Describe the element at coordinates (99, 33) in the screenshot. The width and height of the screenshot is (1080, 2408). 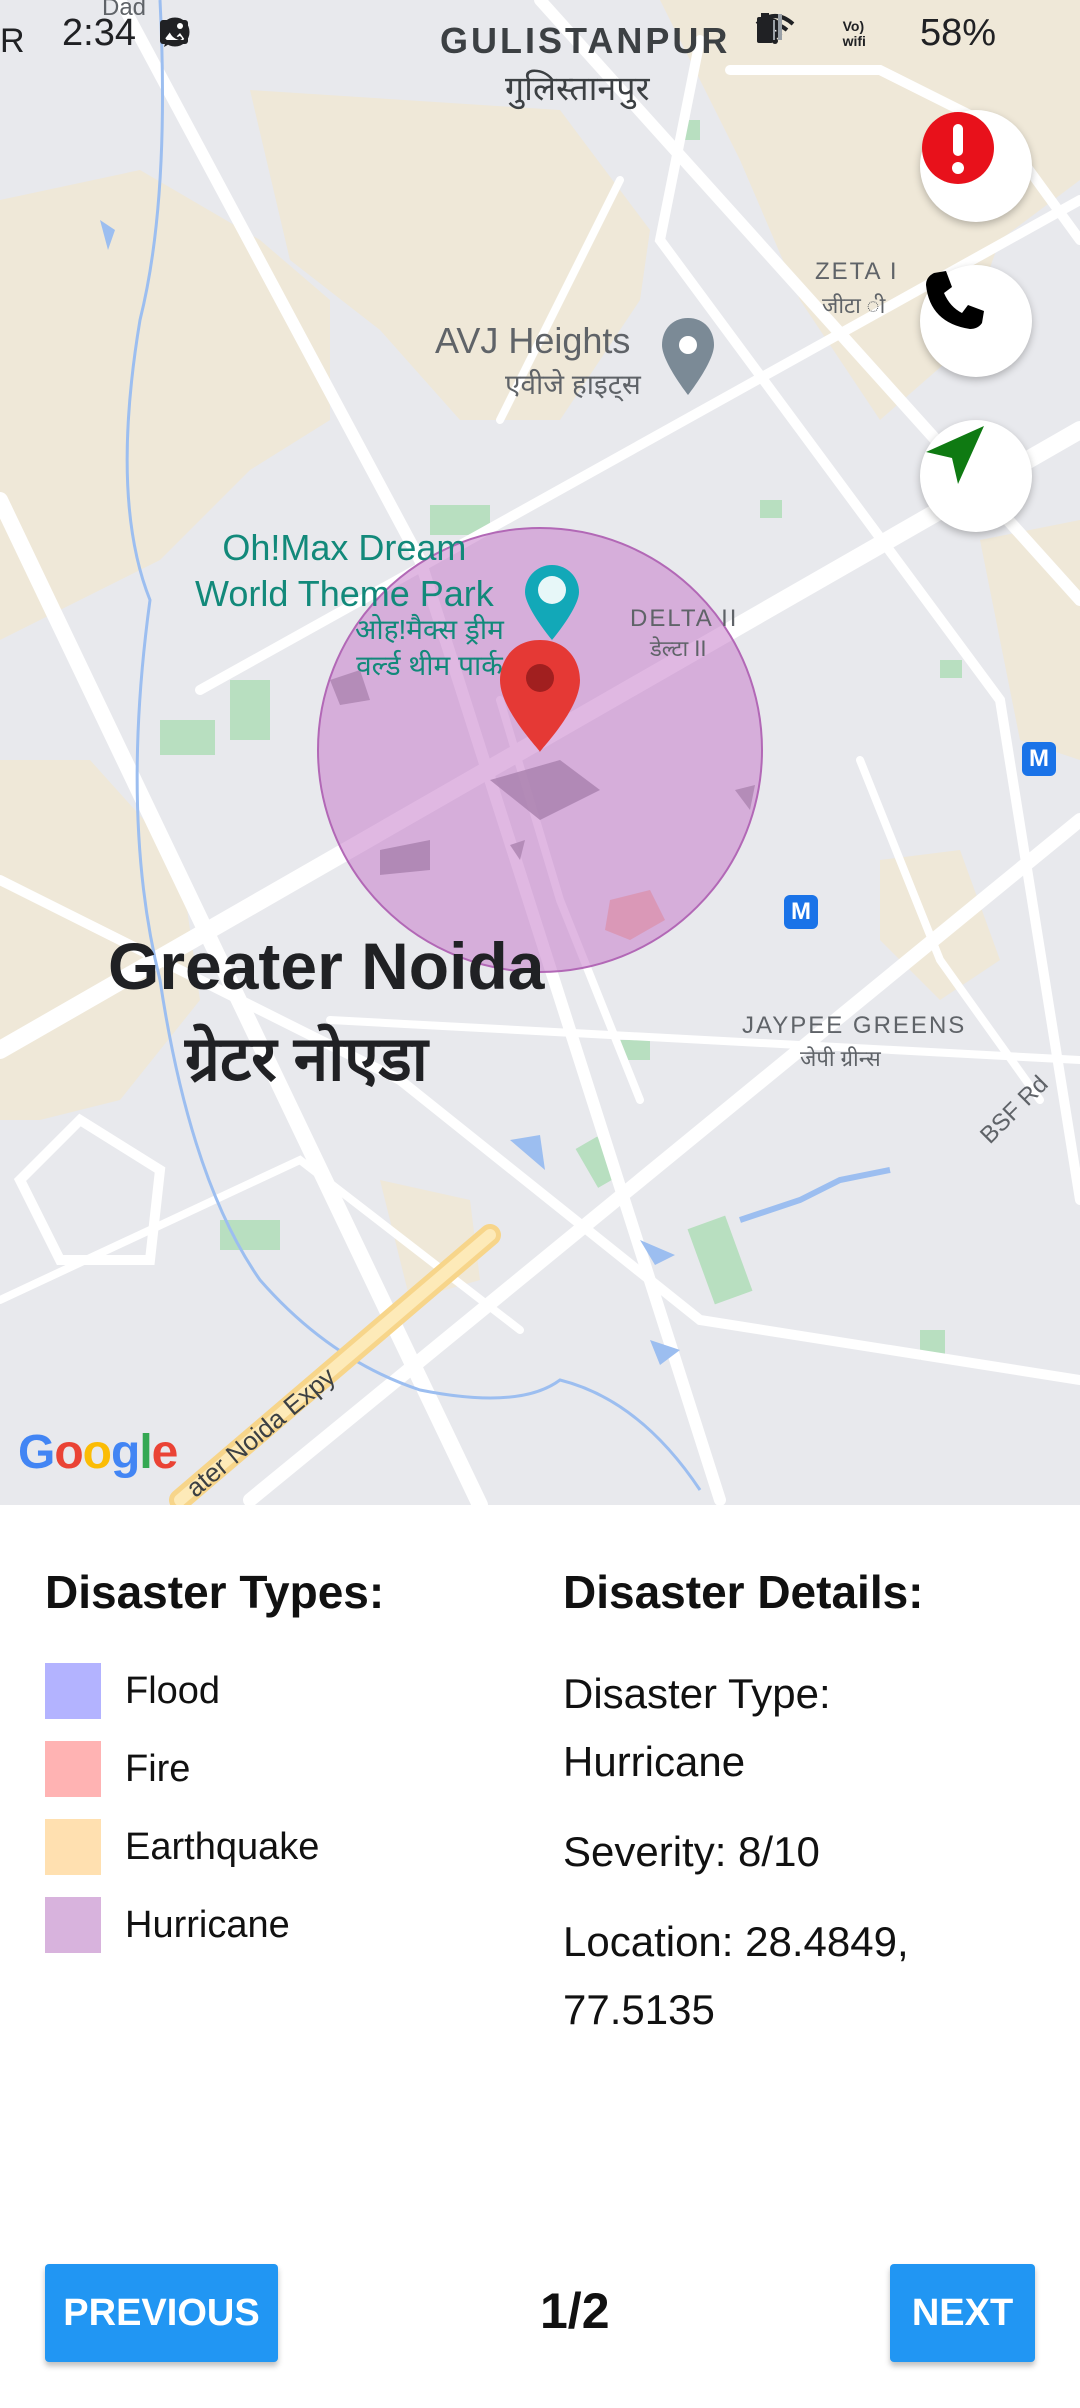
I see `status-time: 2:34` at that location.